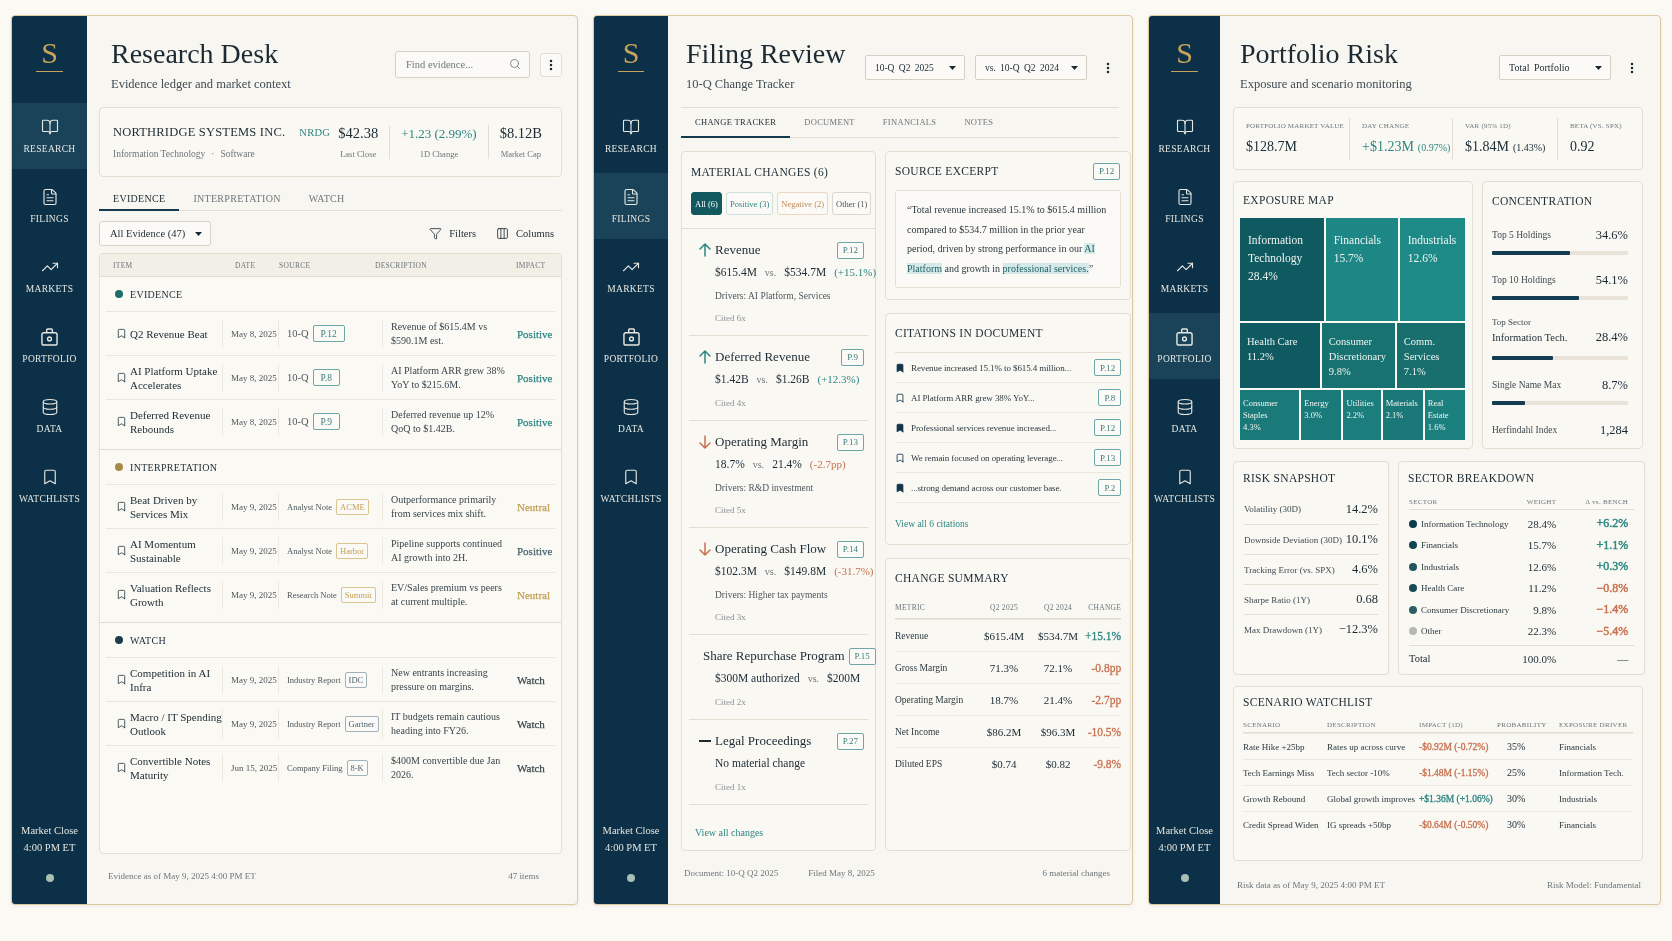 This screenshot has width=1672, height=941. I want to click on filing-dropdown: 10-Q Q2 2025, so click(914, 67).